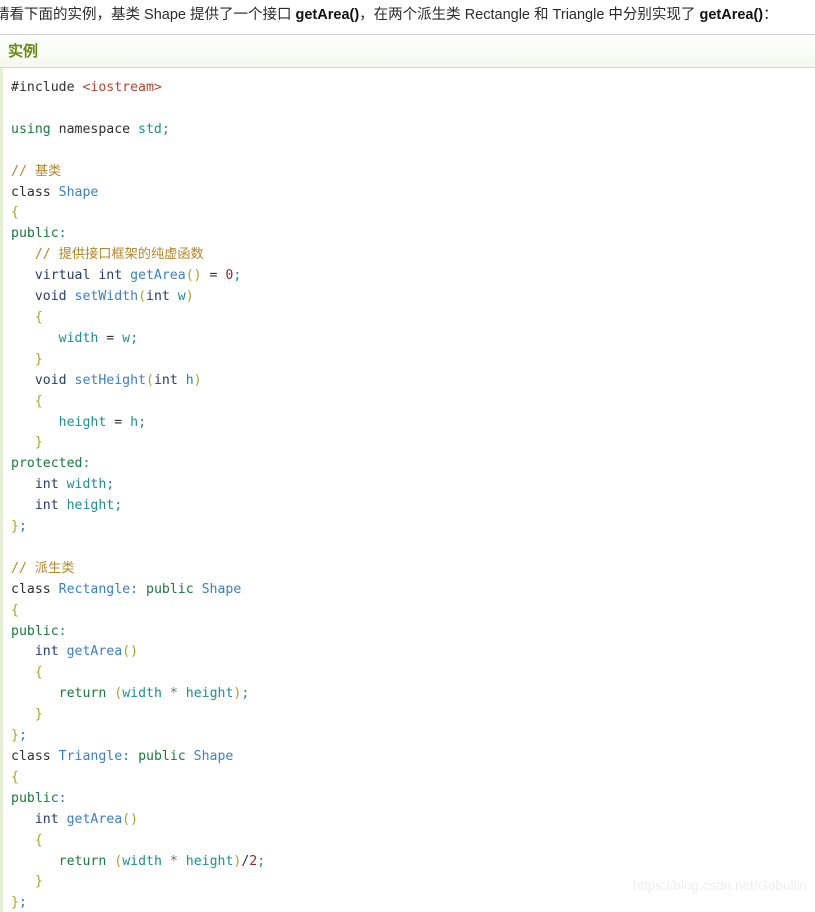 This screenshot has width=815, height=912. What do you see at coordinates (110, 380) in the screenshot?
I see `code-token-fn: setHeight` at bounding box center [110, 380].